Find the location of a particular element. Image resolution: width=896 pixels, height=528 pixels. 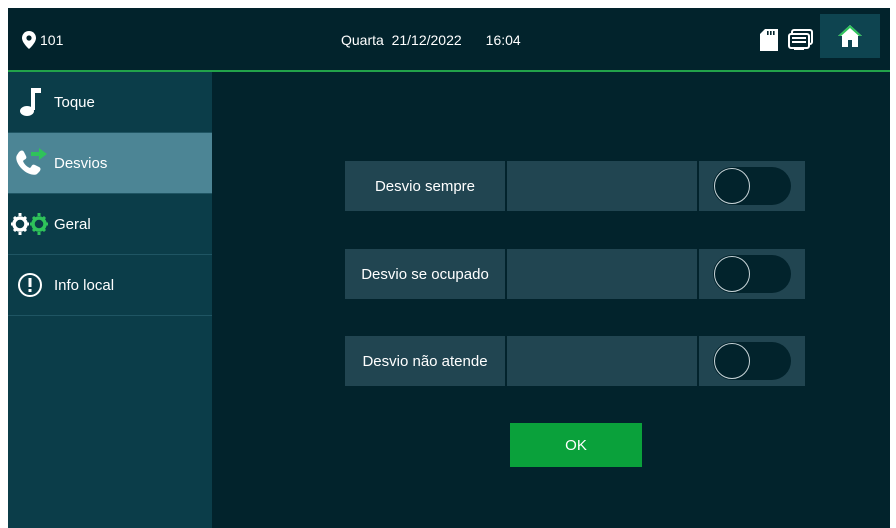

music-note-icon is located at coordinates (32, 102).